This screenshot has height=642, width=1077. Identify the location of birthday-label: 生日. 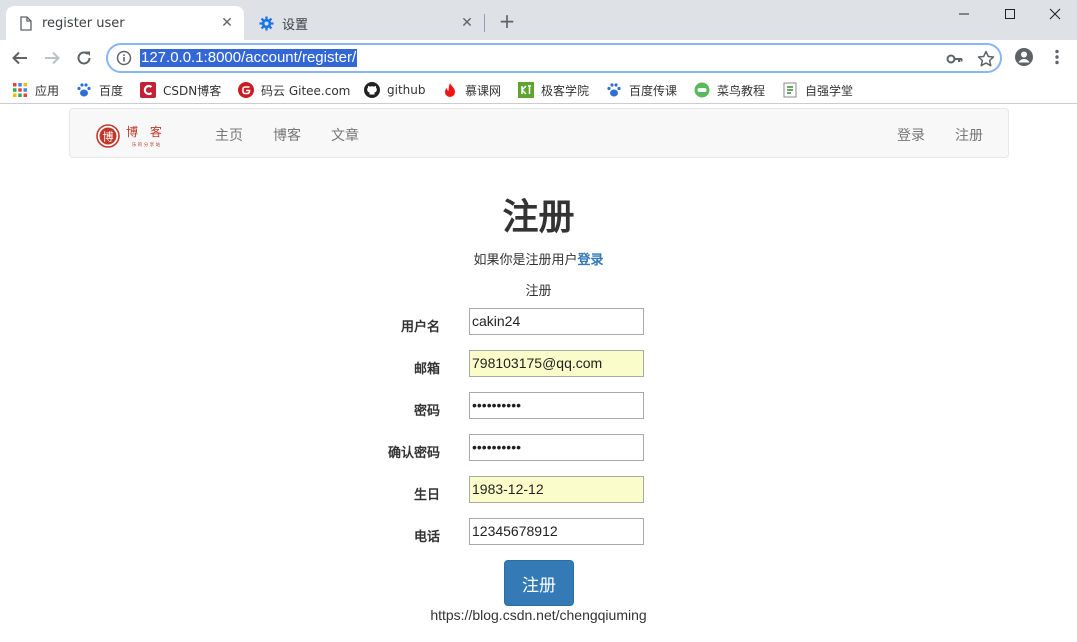
(426, 495).